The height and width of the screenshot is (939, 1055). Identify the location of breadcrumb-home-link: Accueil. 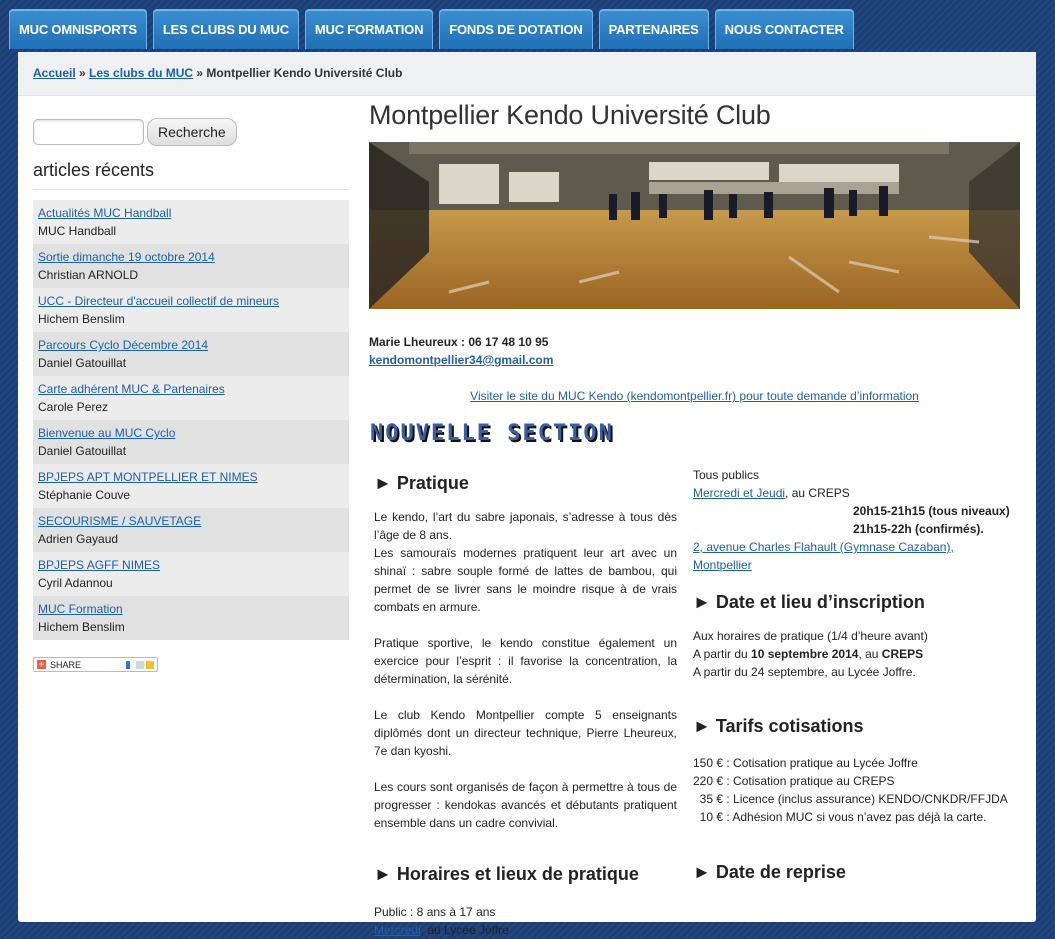
(54, 73).